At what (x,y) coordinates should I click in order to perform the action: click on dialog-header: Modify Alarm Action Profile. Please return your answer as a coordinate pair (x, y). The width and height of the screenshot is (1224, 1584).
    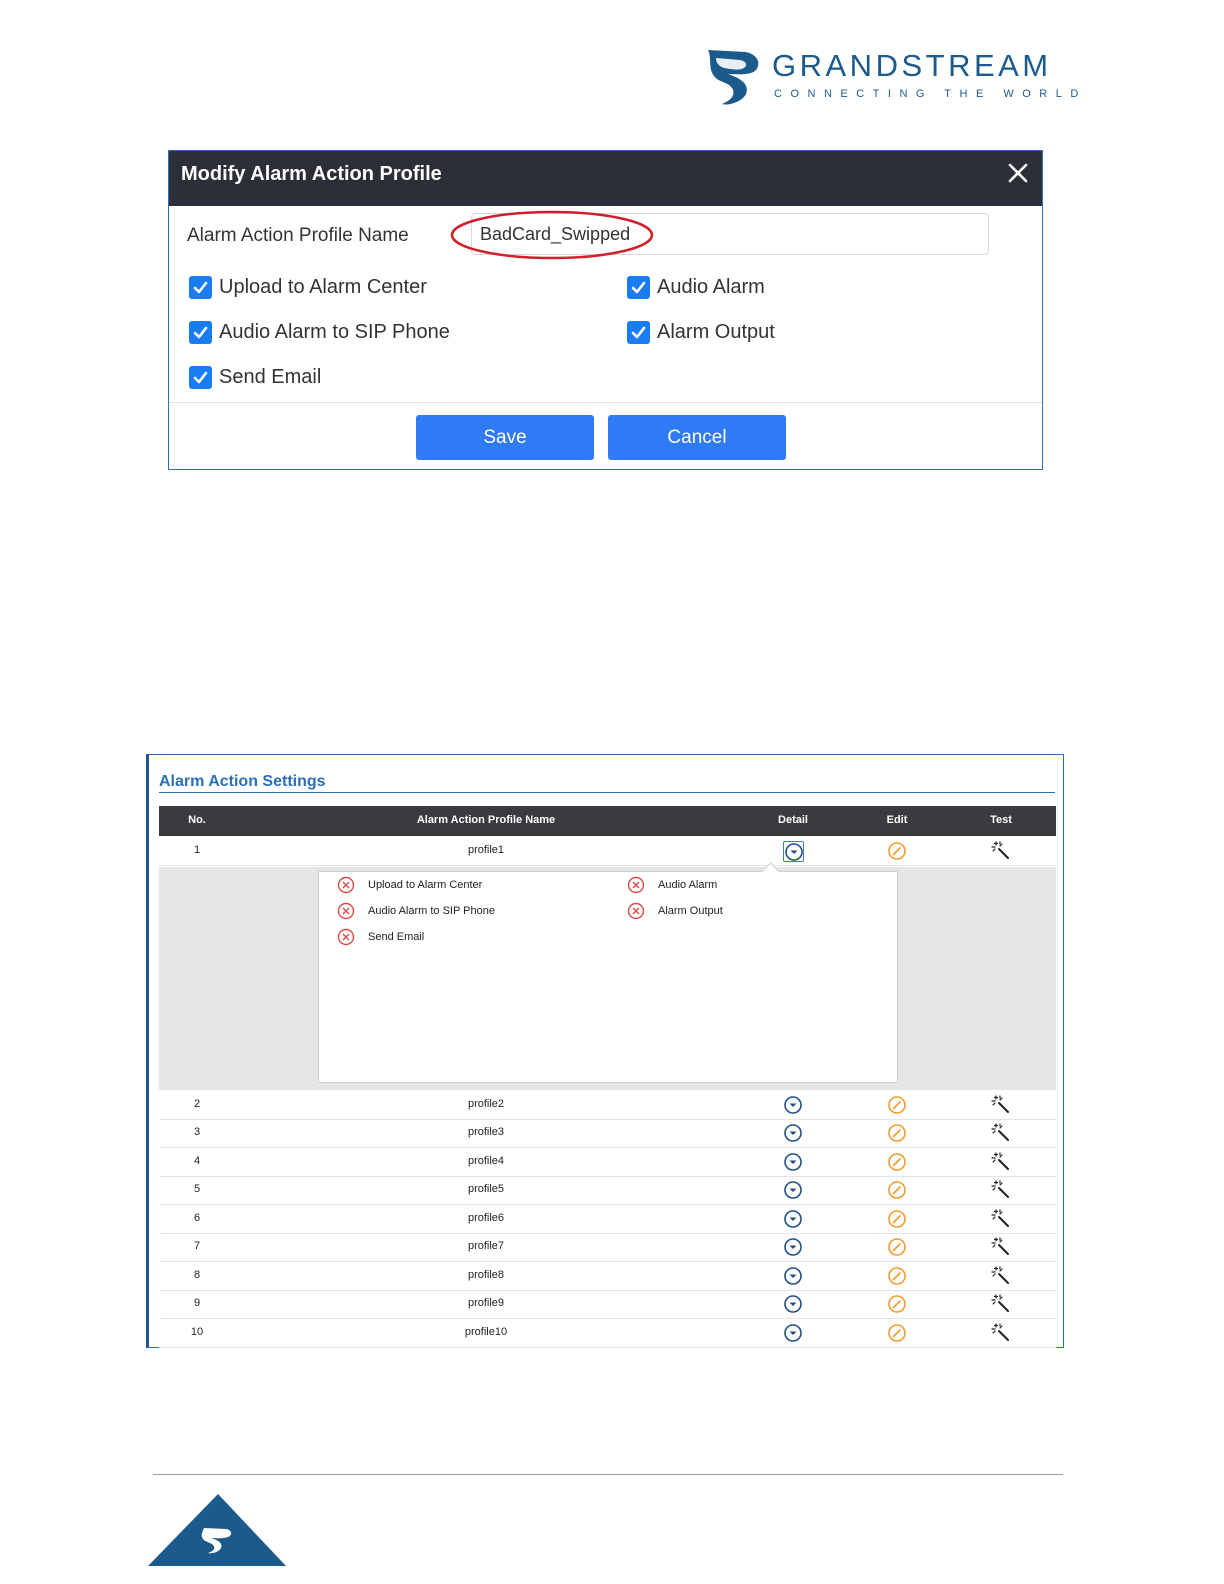
    Looking at the image, I should click on (605, 178).